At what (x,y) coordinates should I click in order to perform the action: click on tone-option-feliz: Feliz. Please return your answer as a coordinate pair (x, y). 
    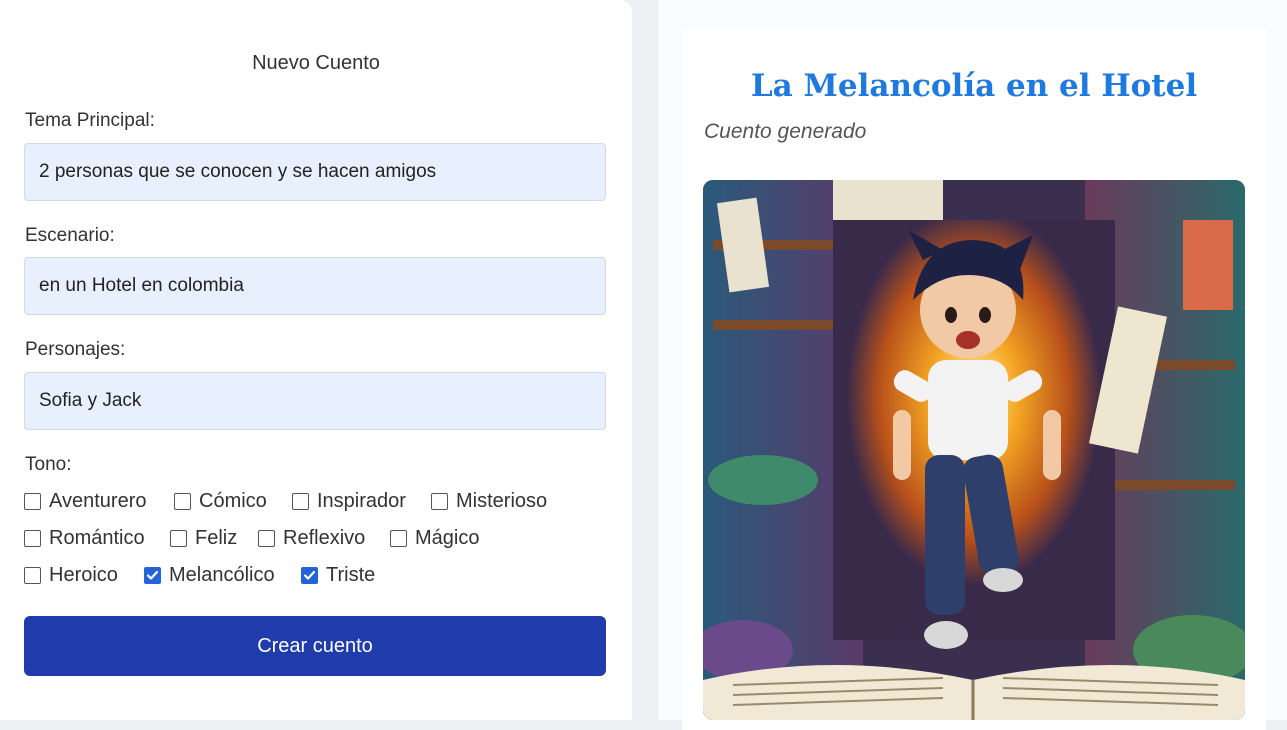
    Looking at the image, I should click on (203, 538).